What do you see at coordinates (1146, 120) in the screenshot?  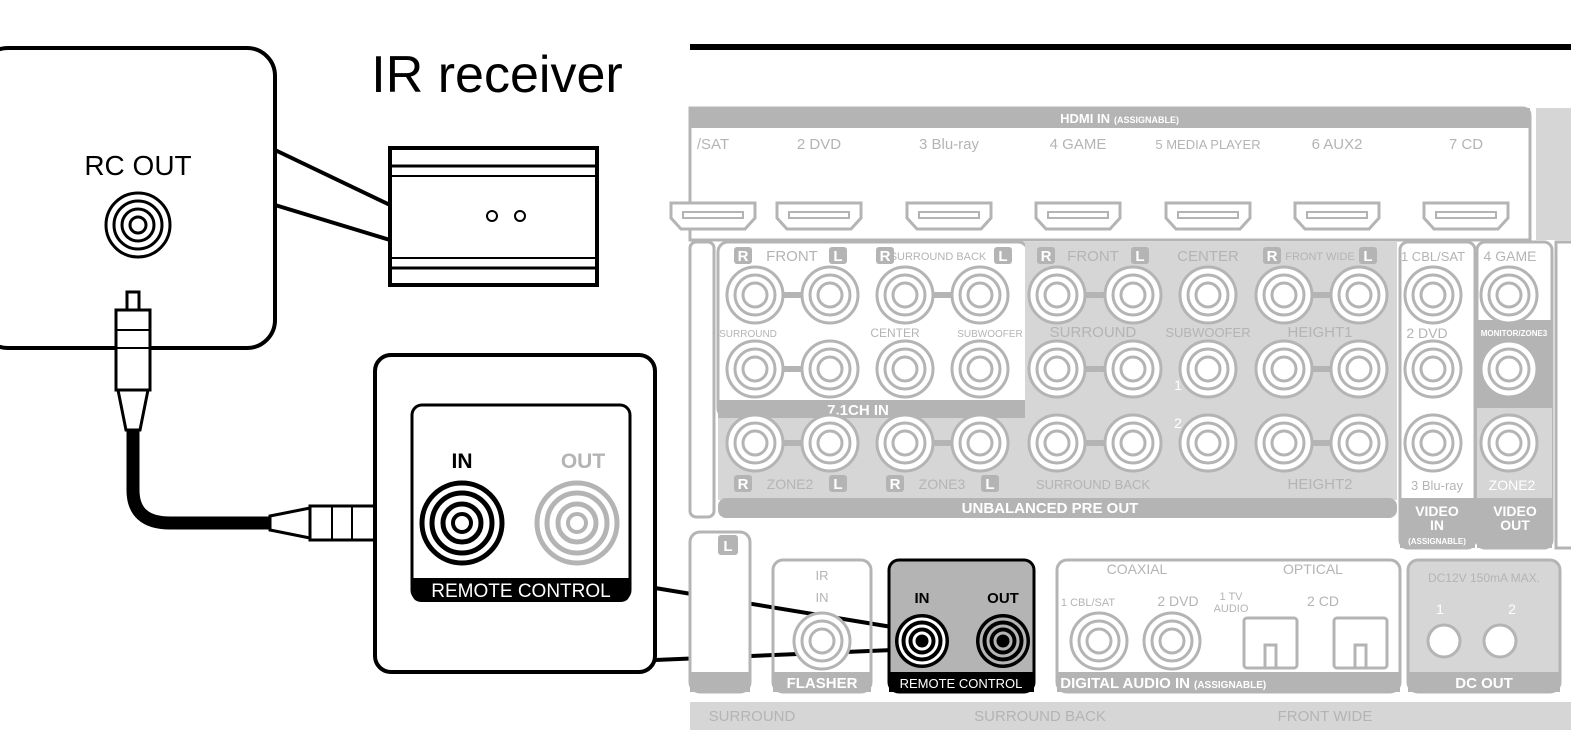 I see `hdmi-title-note: (ASSIGNABLE)` at bounding box center [1146, 120].